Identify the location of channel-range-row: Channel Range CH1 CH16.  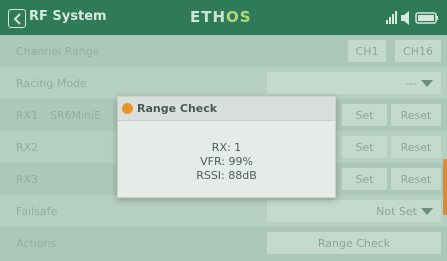
(223, 51).